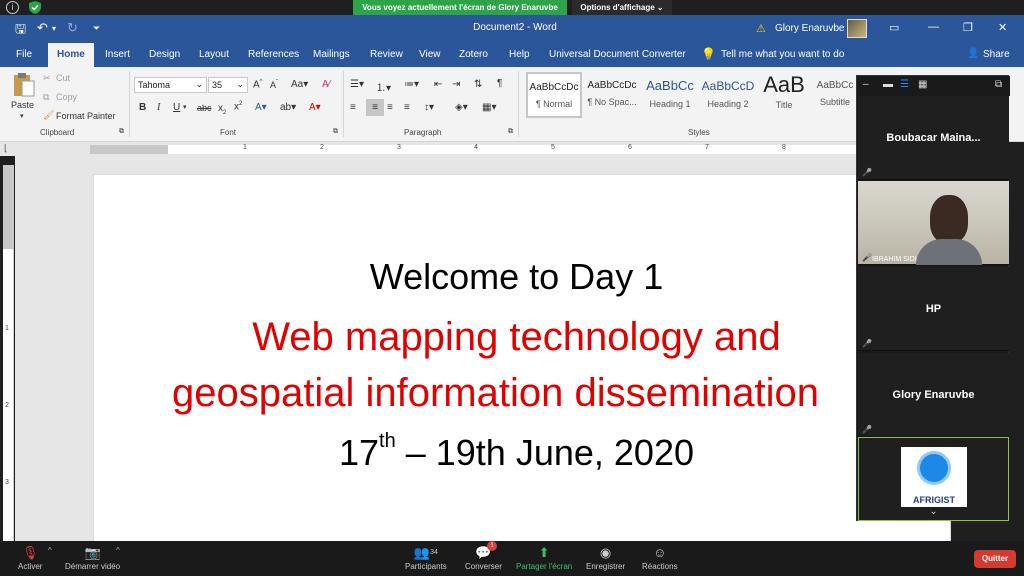 The height and width of the screenshot is (576, 1024). What do you see at coordinates (299, 84) in the screenshot?
I see `change-case-icon: Aa▾` at bounding box center [299, 84].